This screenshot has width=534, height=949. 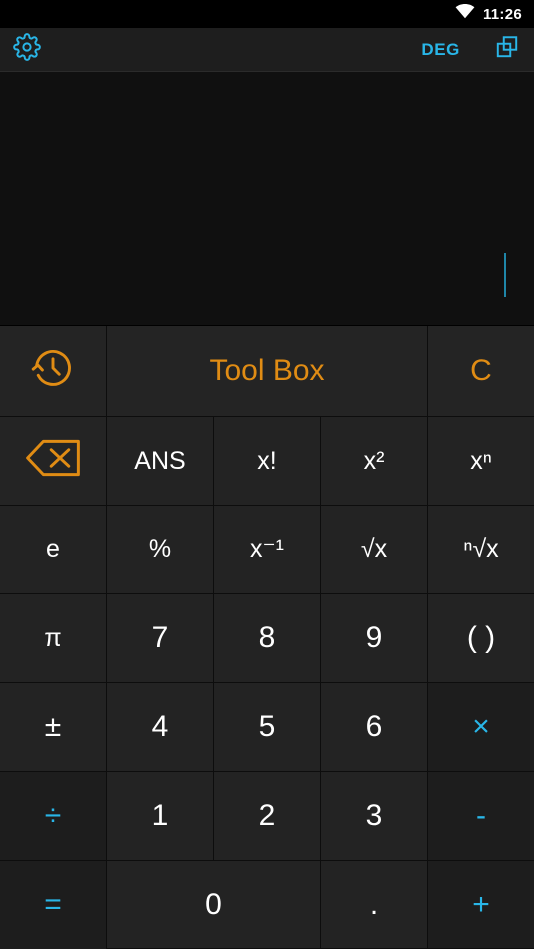 What do you see at coordinates (27, 49) in the screenshot?
I see `gear-icon` at bounding box center [27, 49].